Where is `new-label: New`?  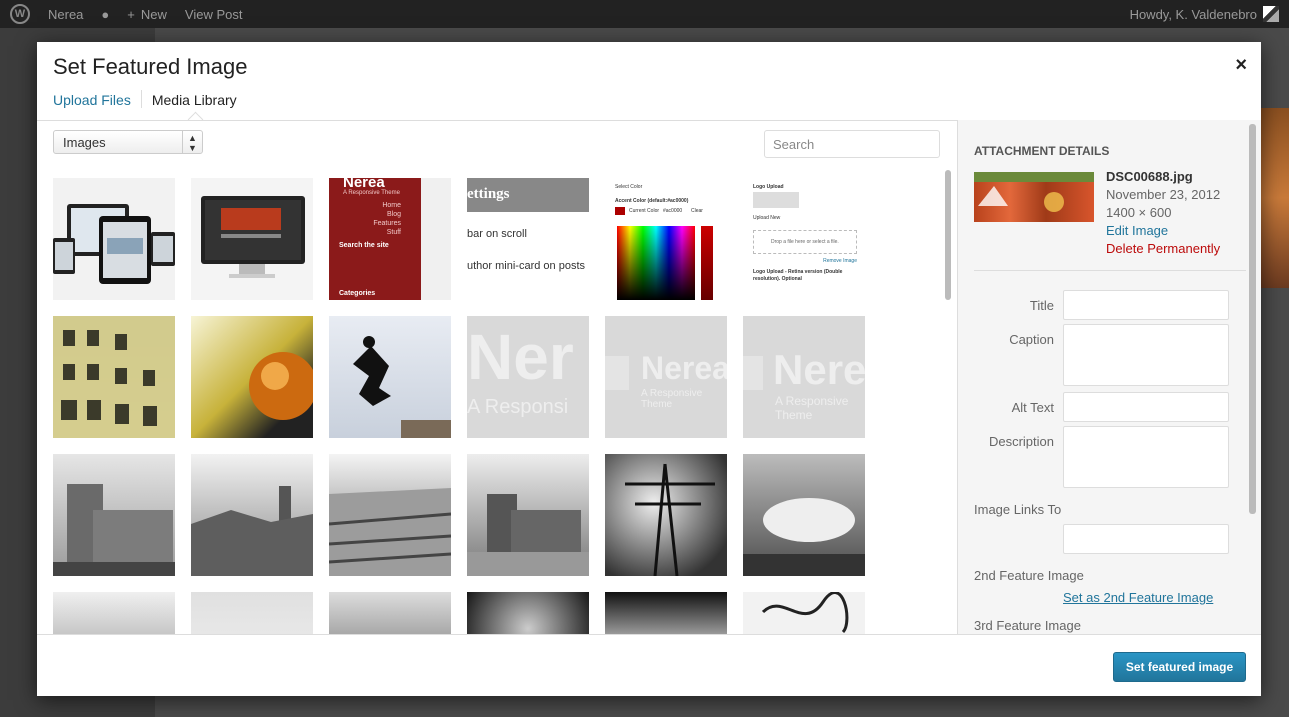
new-label: New is located at coordinates (153, 14).